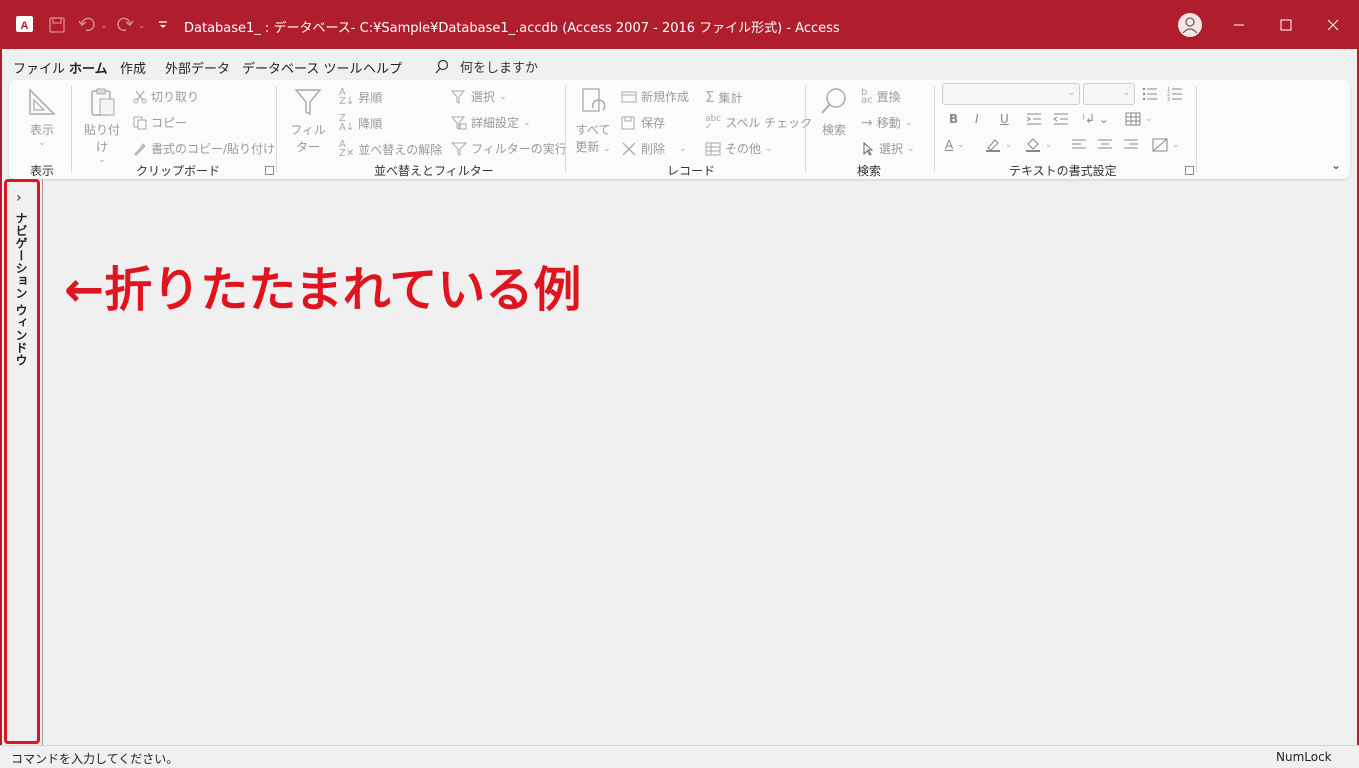 This screenshot has height=768, width=1359. Describe the element at coordinates (628, 122) in the screenshot. I see `save-record-icon` at that location.